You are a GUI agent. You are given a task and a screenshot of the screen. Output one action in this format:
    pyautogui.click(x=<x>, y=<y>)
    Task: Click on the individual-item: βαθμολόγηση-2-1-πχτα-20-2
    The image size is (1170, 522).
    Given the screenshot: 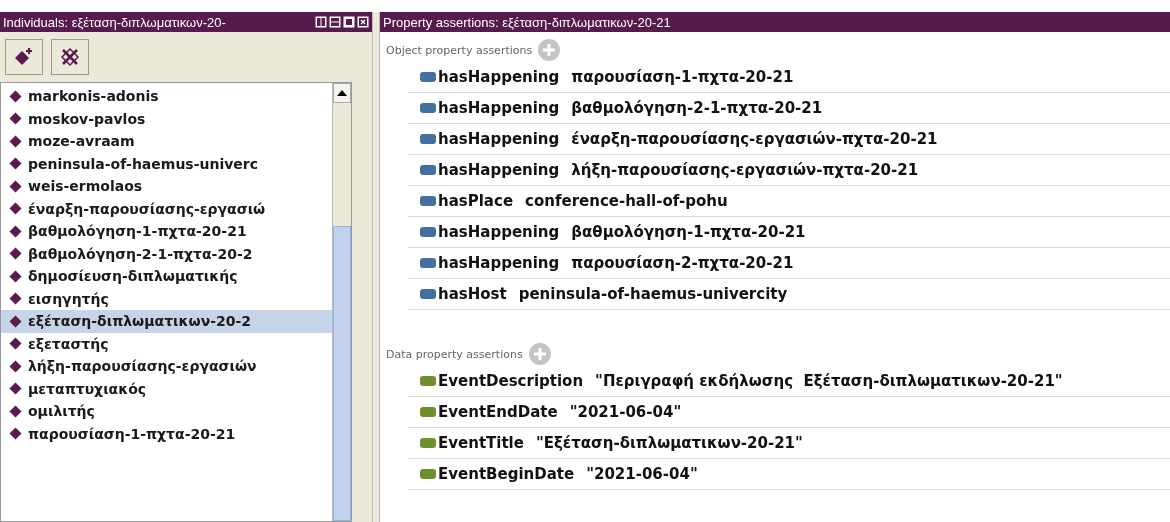 What is the action you would take?
    pyautogui.click(x=166, y=253)
    